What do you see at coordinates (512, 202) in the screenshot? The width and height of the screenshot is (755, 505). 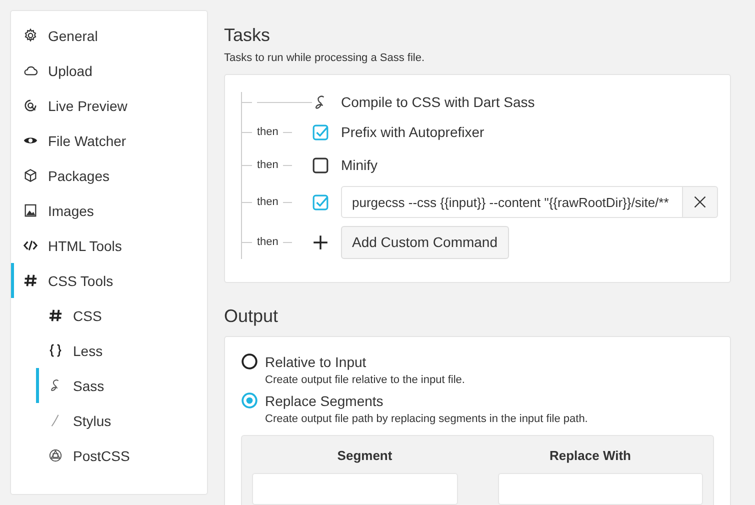 I see `command-input-field: purgecss --css {{input}} --content "{{rawRootDir}}/site/**` at bounding box center [512, 202].